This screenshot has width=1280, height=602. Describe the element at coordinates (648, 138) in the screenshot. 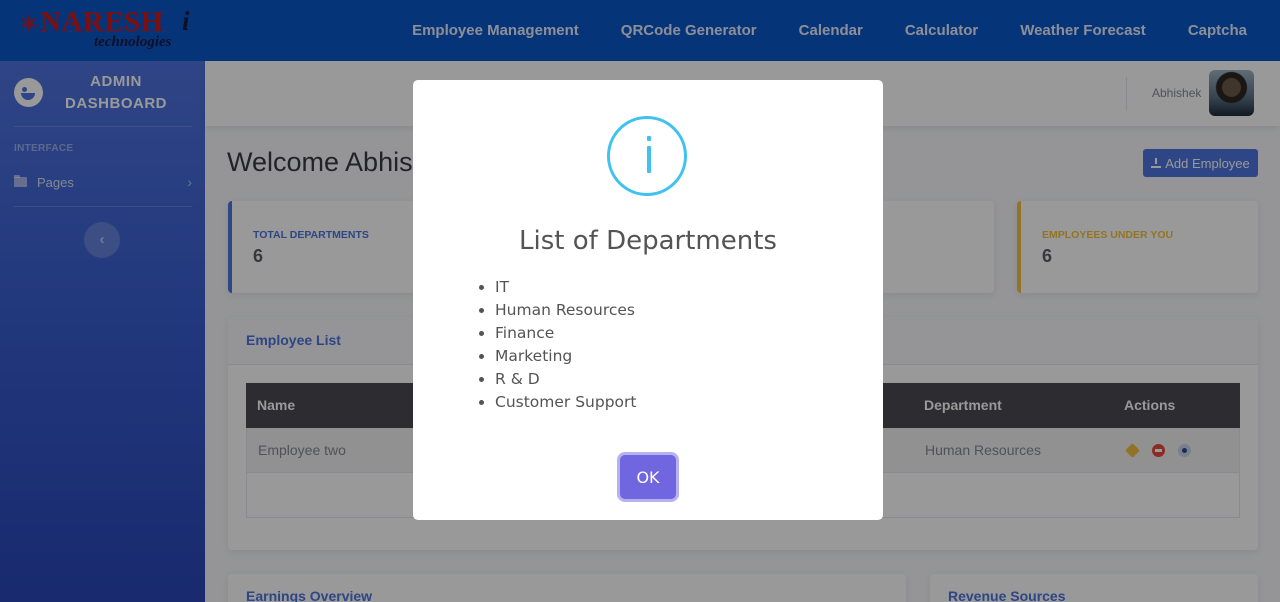

I see `info-icon-dot` at that location.